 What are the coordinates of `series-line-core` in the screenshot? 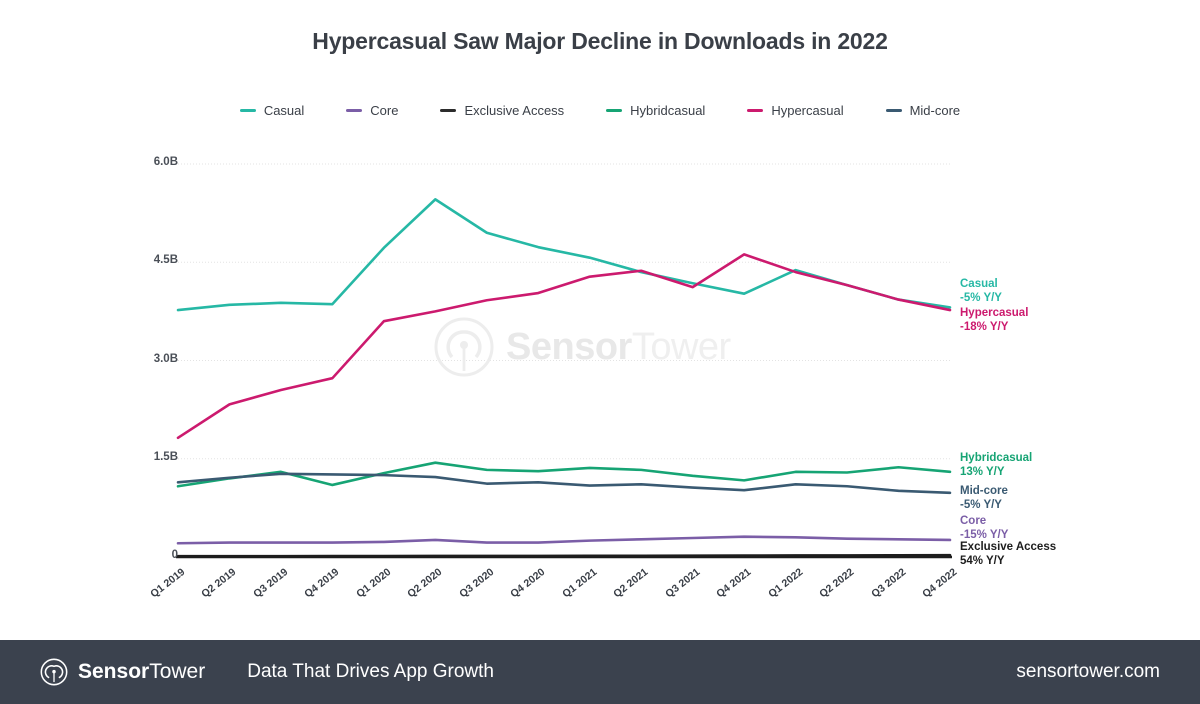 It's located at (564, 540).